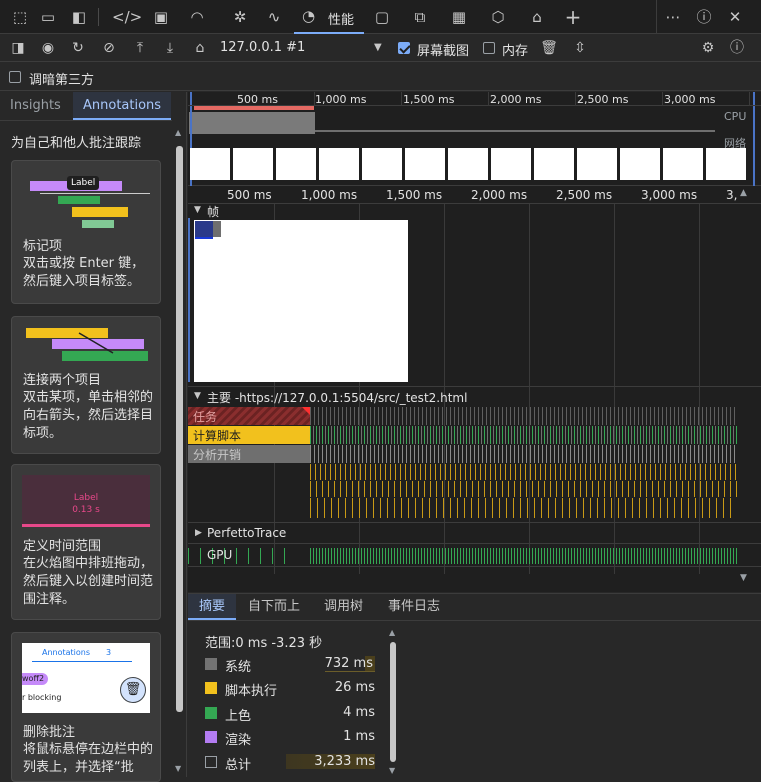 The height and width of the screenshot is (782, 761). Describe the element at coordinates (246, 533) in the screenshot. I see `perfetto-track-label: PerfettoTrace` at that location.